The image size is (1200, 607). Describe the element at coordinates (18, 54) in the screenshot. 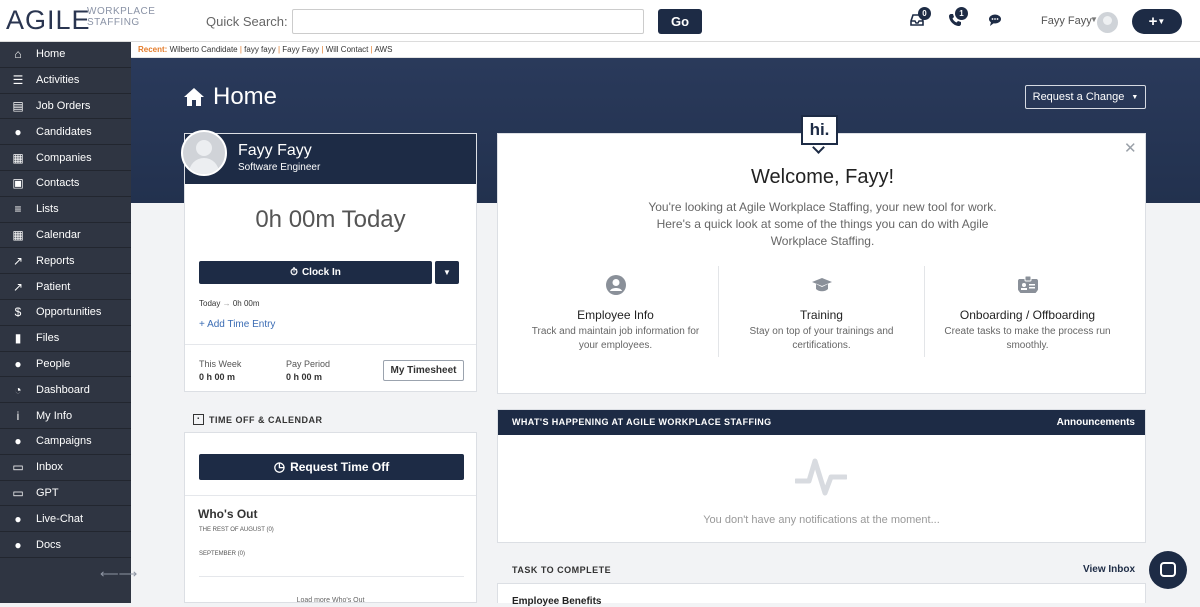

I see `home-icon: ⌂` at that location.